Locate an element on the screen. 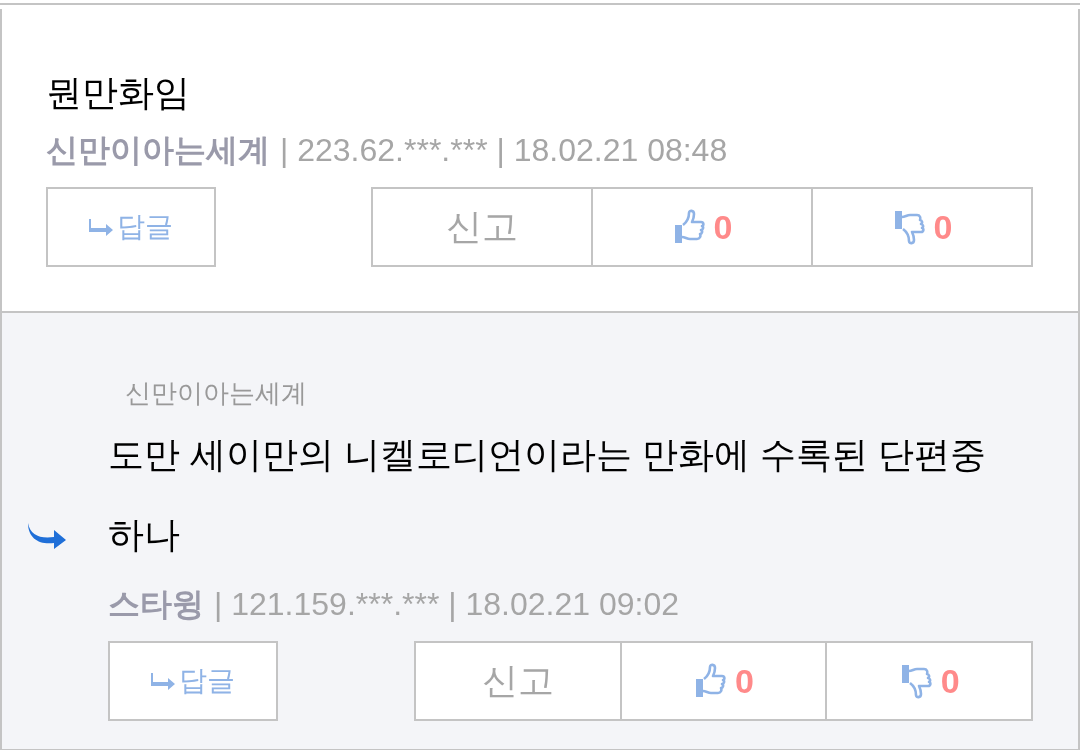 This screenshot has width=1080, height=750. author-name: 스타윙 is located at coordinates (156, 604).